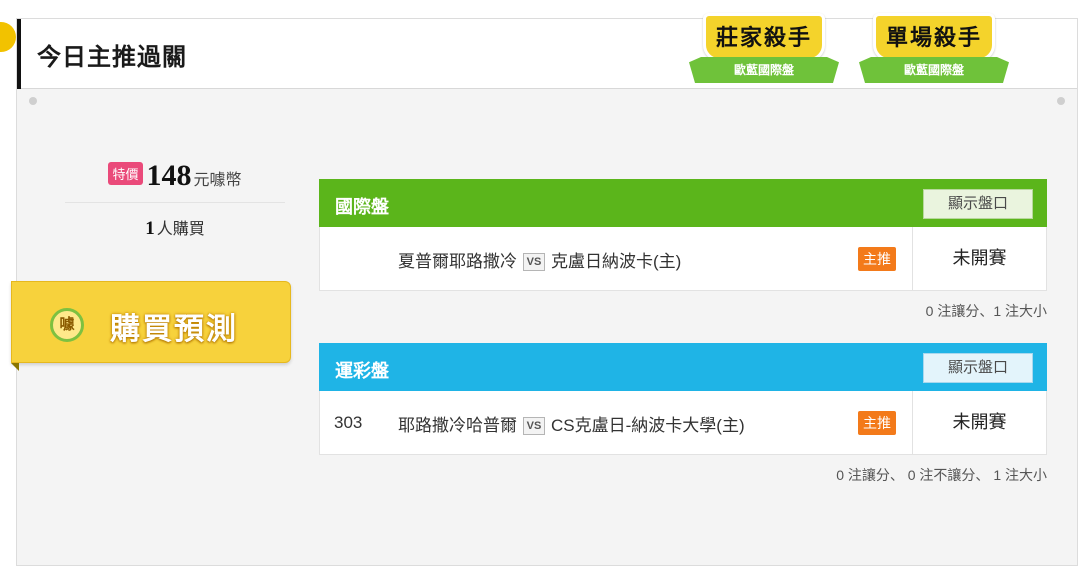 The image size is (1080, 580). What do you see at coordinates (180, 229) in the screenshot?
I see `buyers-label: 人購買` at bounding box center [180, 229].